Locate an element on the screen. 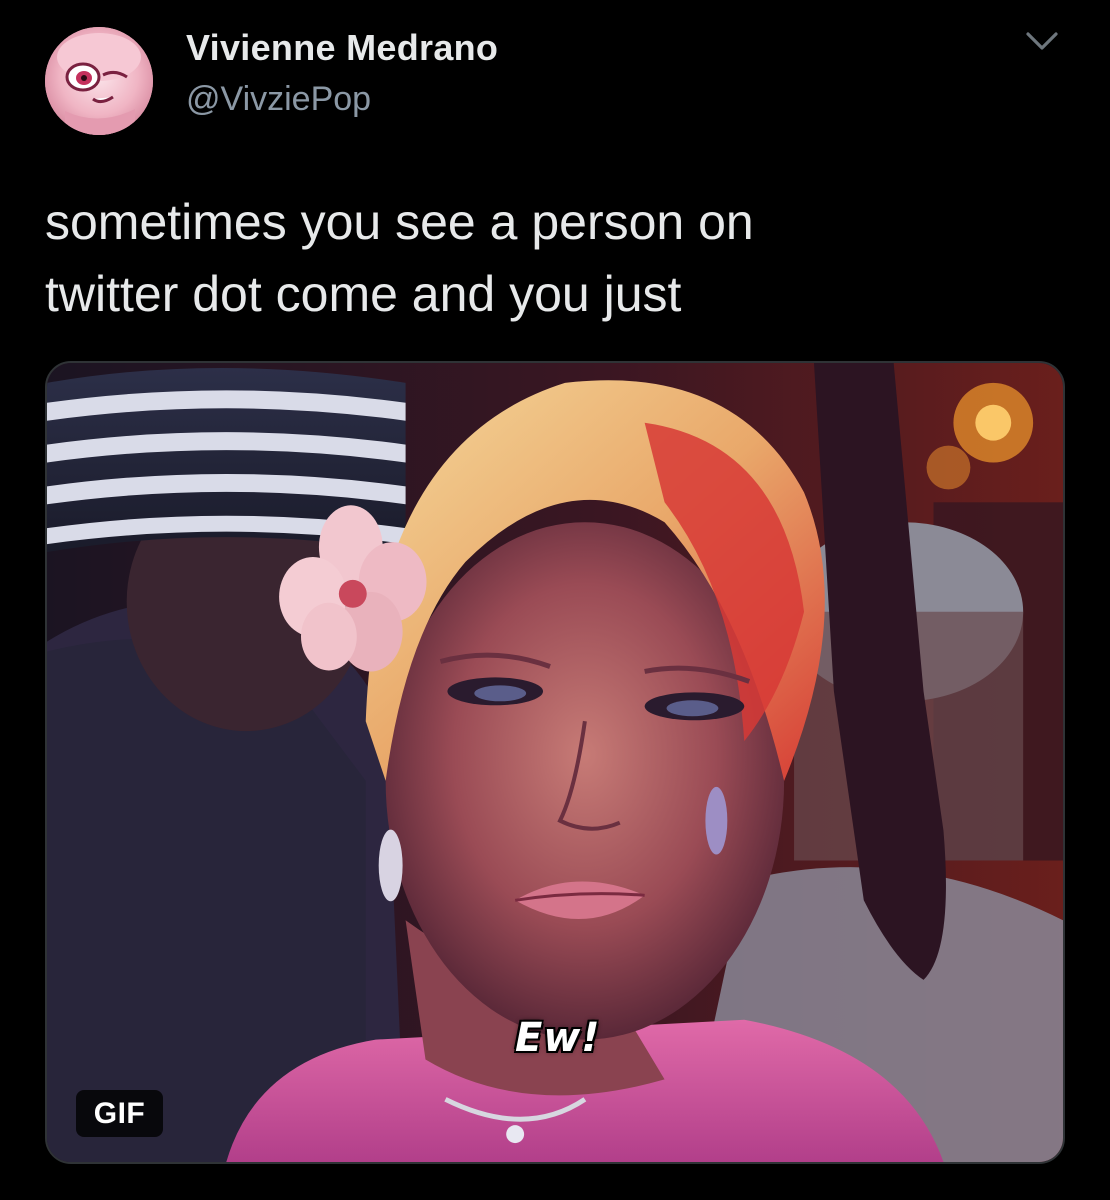 This screenshot has height=1200, width=1110. tweet-text-line: twitter dot come and you just is located at coordinates (363, 294).